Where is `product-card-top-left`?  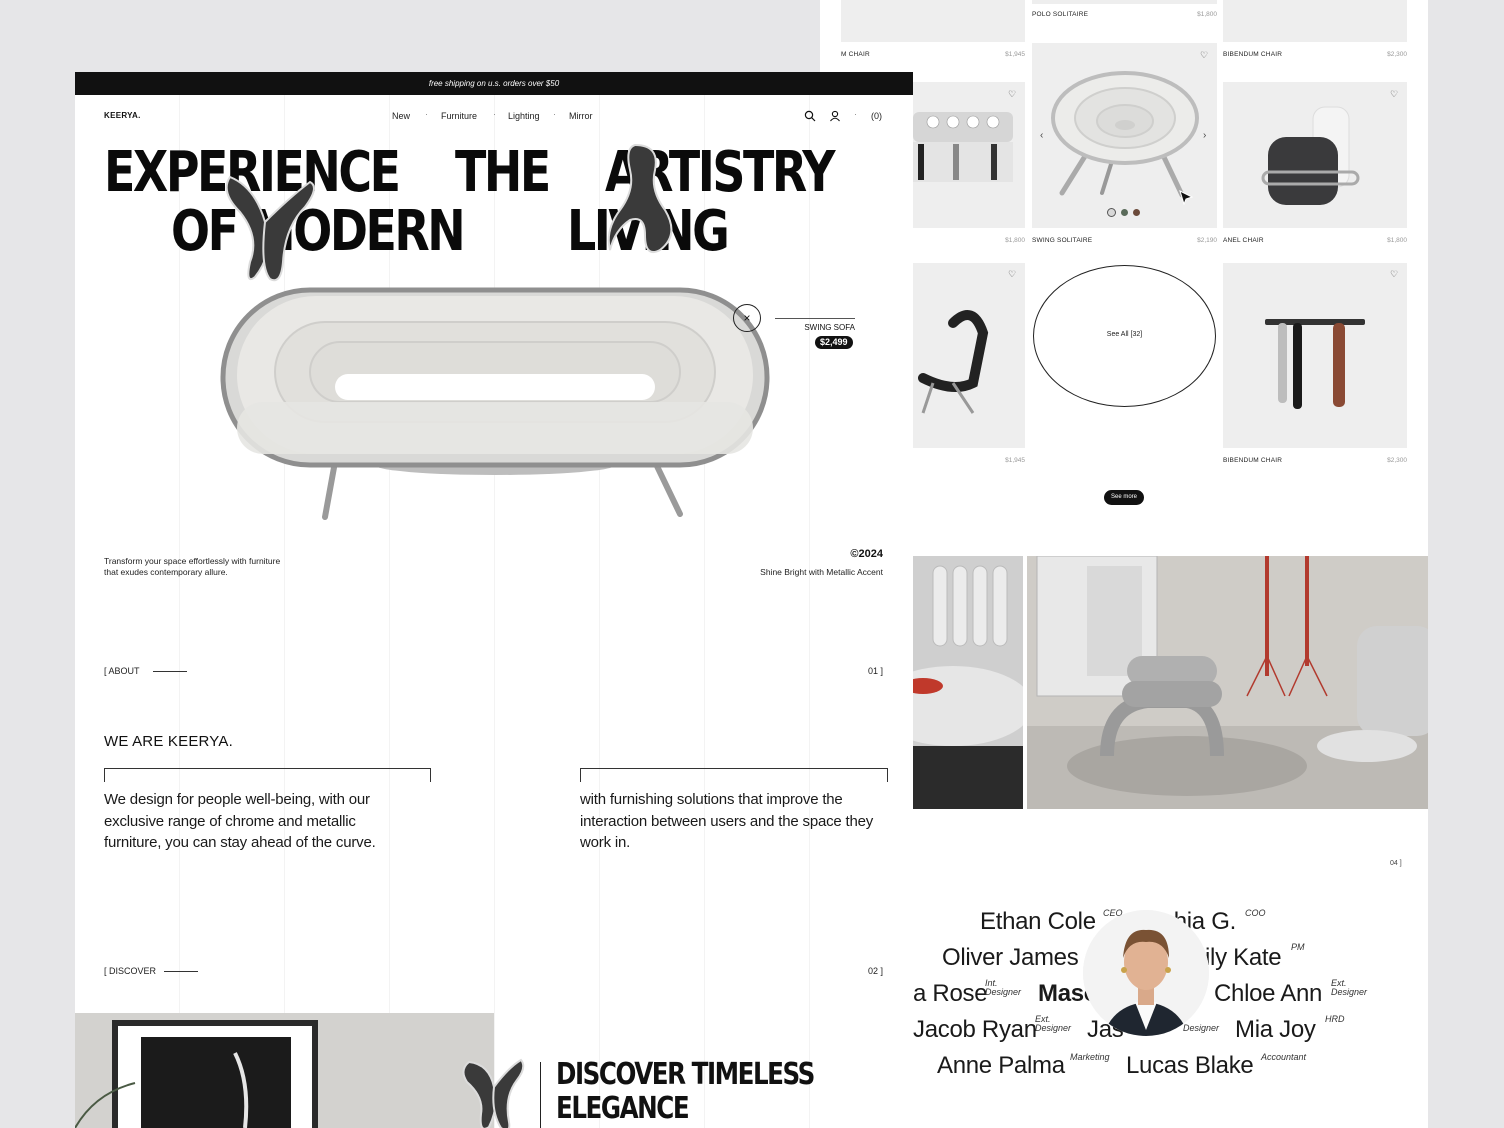 product-card-top-left is located at coordinates (933, 21).